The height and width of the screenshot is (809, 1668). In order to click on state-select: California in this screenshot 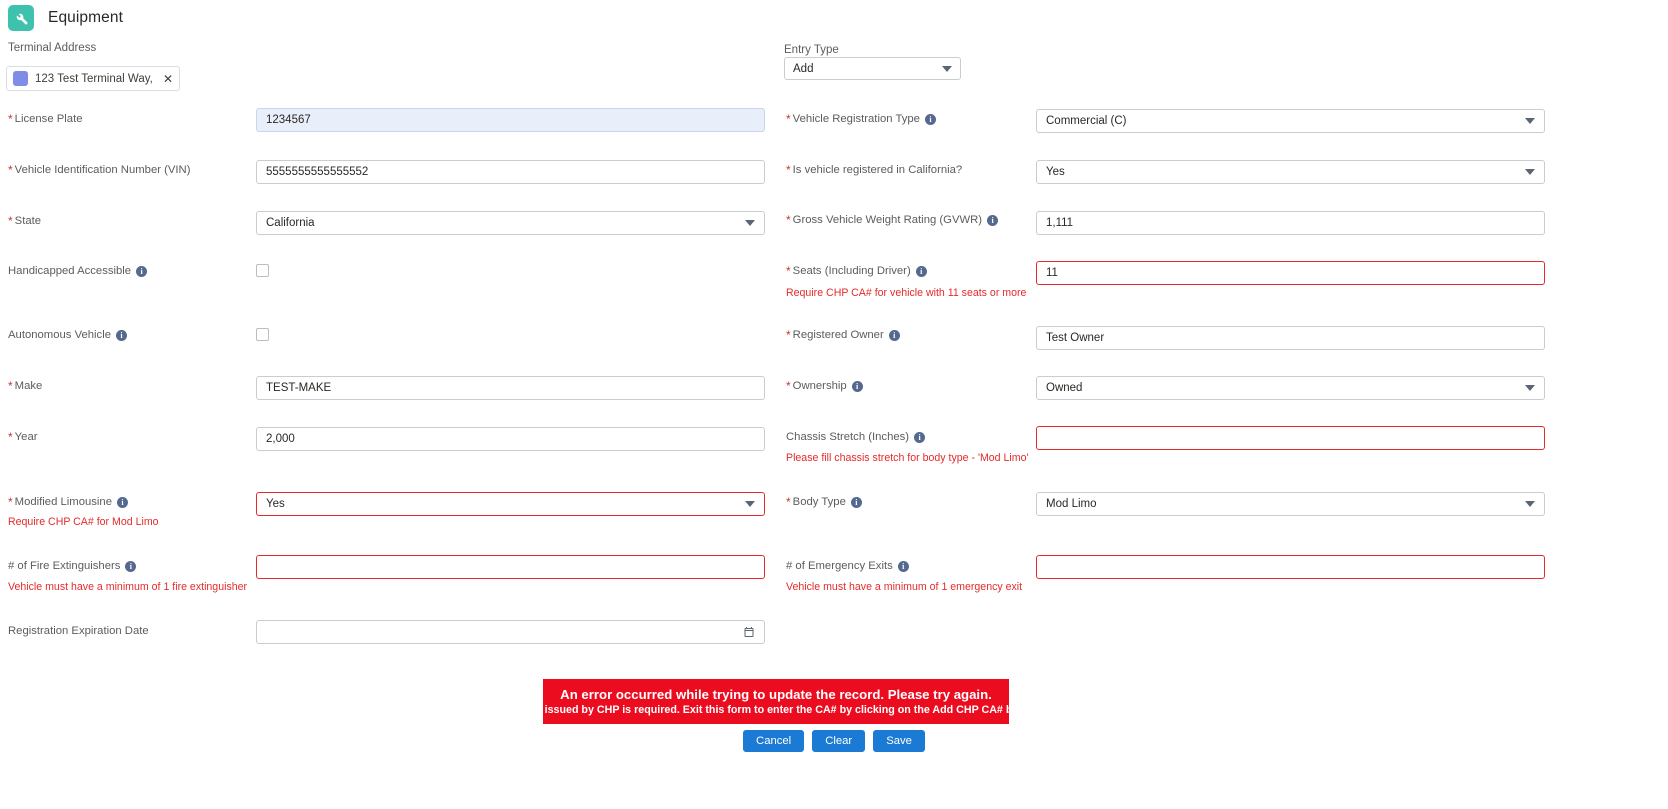, I will do `click(510, 223)`.